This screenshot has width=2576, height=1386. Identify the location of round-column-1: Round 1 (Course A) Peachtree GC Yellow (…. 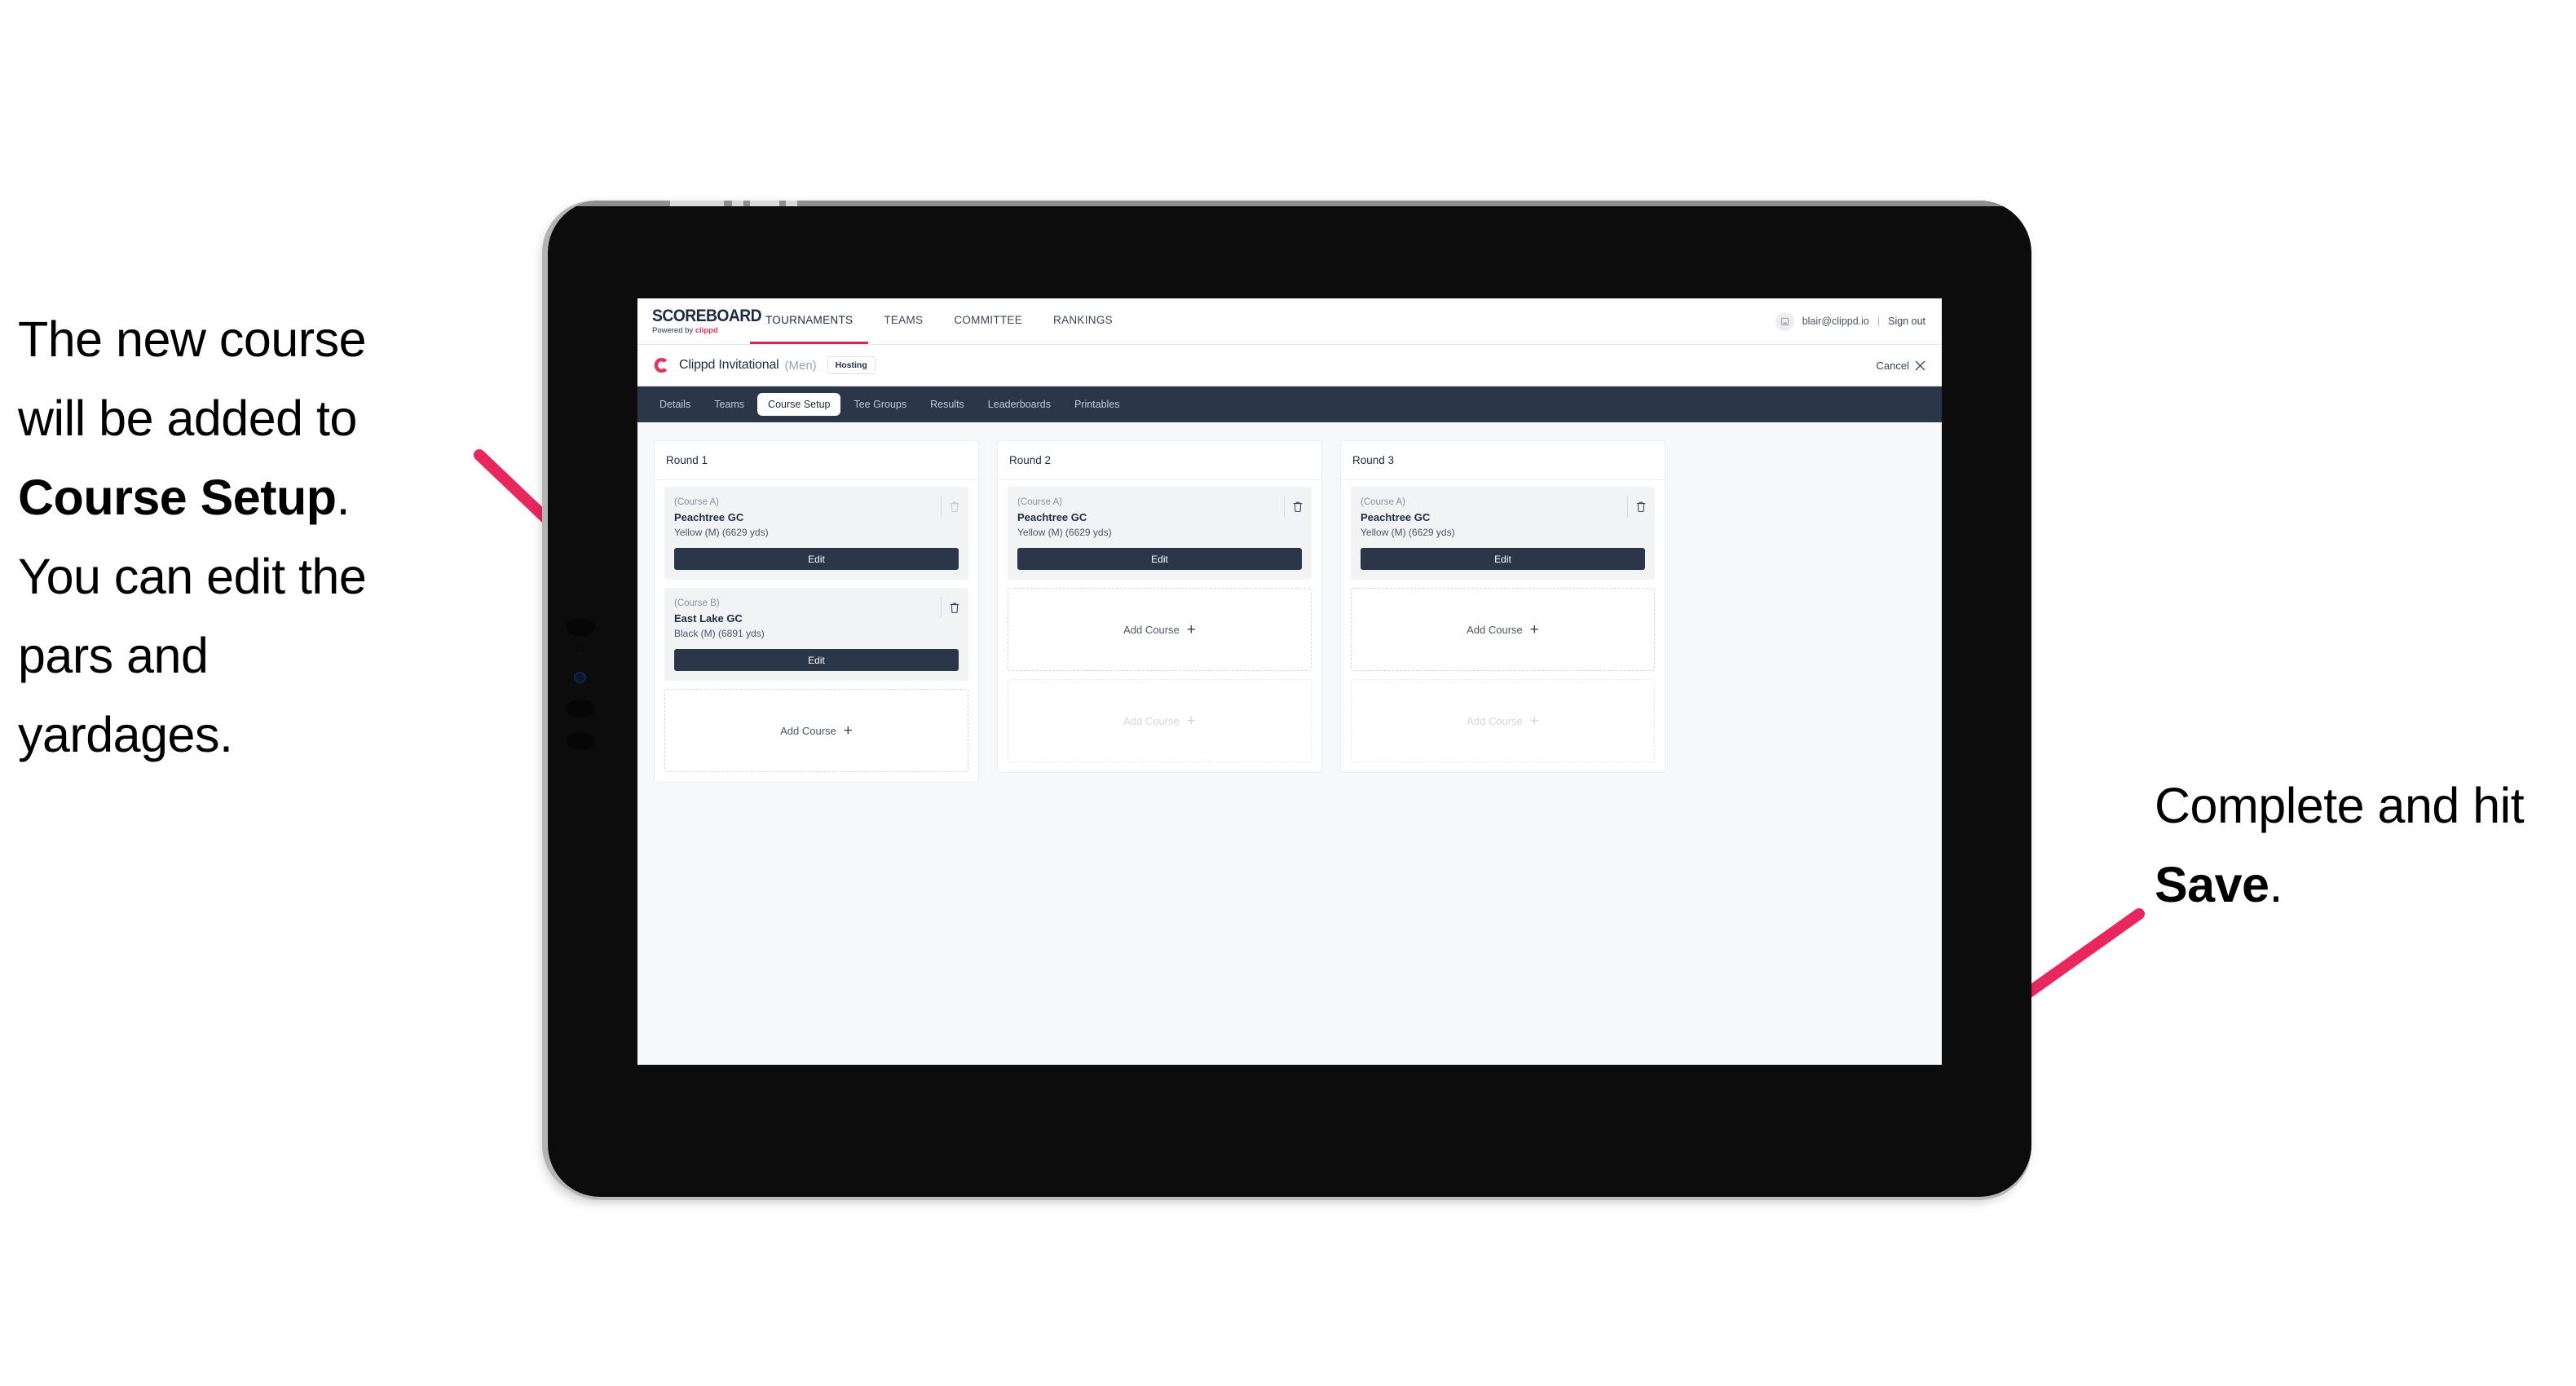
(816, 611).